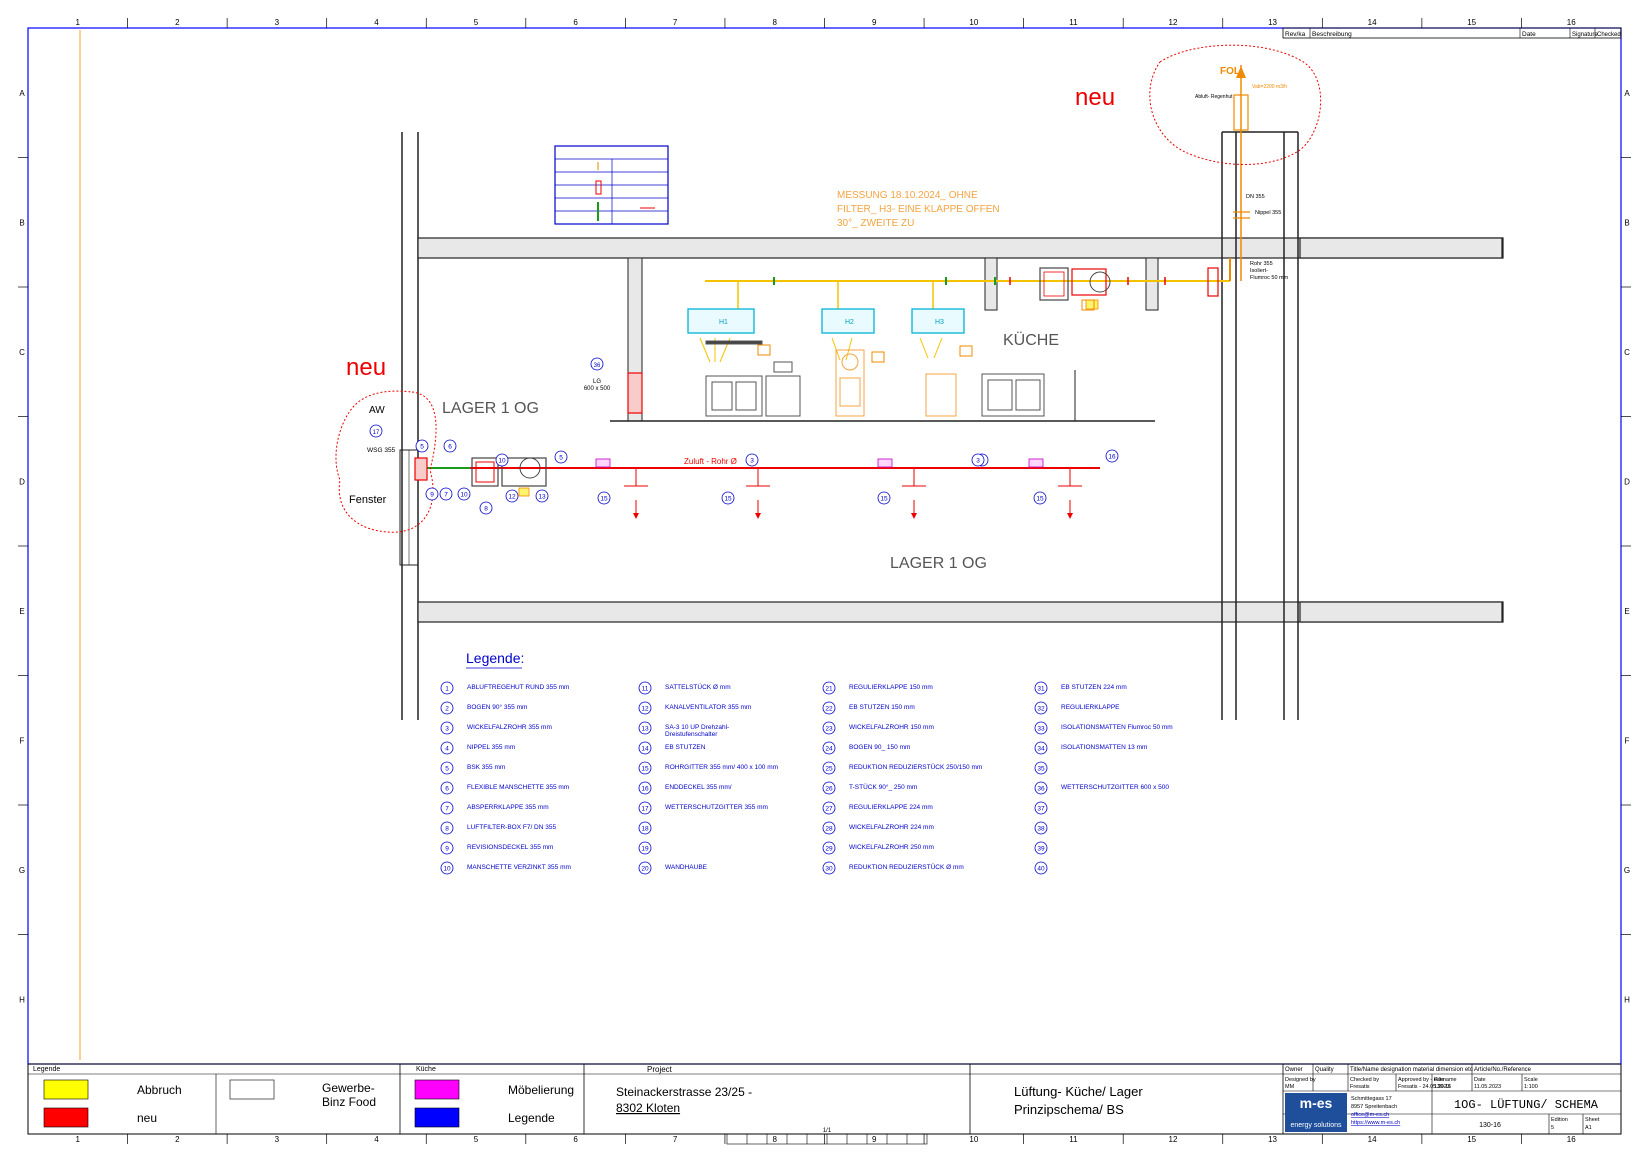 The width and height of the screenshot is (1648, 1168). What do you see at coordinates (1041, 709) in the screenshot?
I see `legend-item-number: 32` at bounding box center [1041, 709].